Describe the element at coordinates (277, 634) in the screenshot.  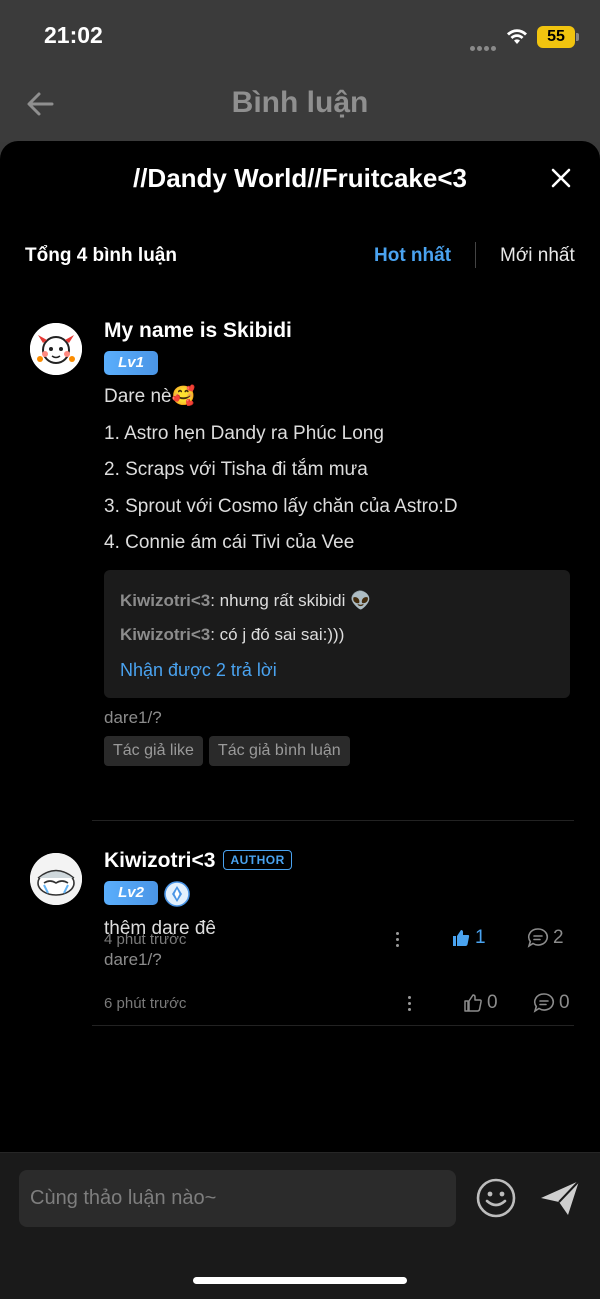
I see `reply-text: : có j đó sai sai:)))` at that location.